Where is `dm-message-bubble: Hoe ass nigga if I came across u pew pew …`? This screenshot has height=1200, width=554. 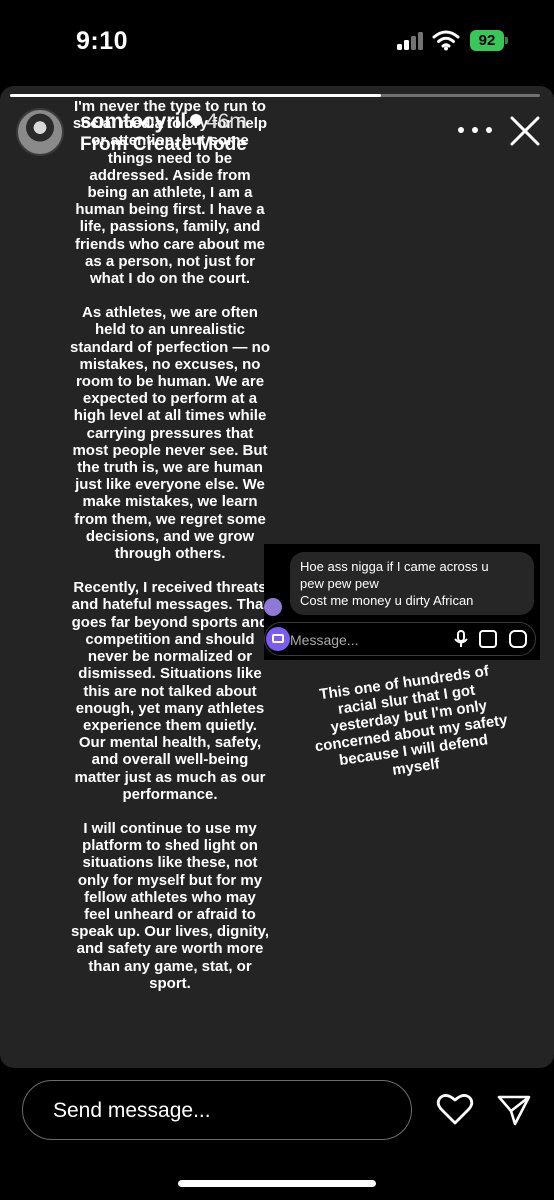 dm-message-bubble: Hoe ass nigga if I came across u pew pew … is located at coordinates (412, 583).